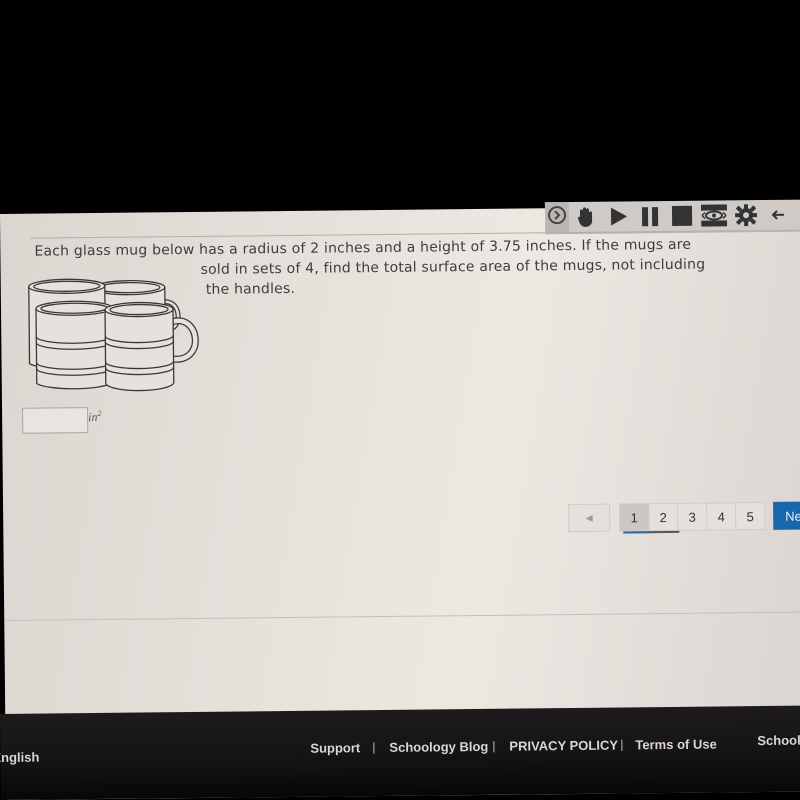 This screenshot has height=800, width=800. I want to click on page-button-2: 2, so click(663, 517).